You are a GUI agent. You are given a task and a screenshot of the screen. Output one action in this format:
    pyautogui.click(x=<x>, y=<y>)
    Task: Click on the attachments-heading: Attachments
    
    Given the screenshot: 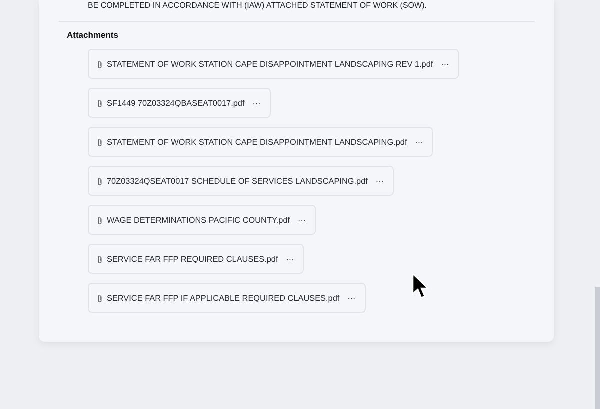 What is the action you would take?
    pyautogui.click(x=92, y=35)
    